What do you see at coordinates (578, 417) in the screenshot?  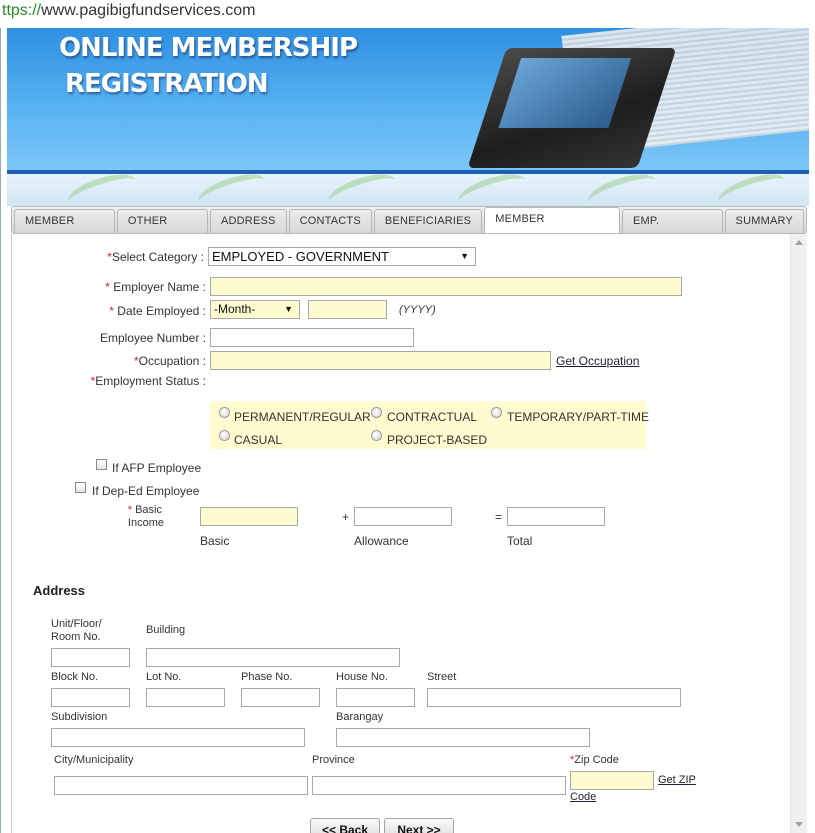 I see `radio-temporary-label: TEMPORARY/PART-TIME` at bounding box center [578, 417].